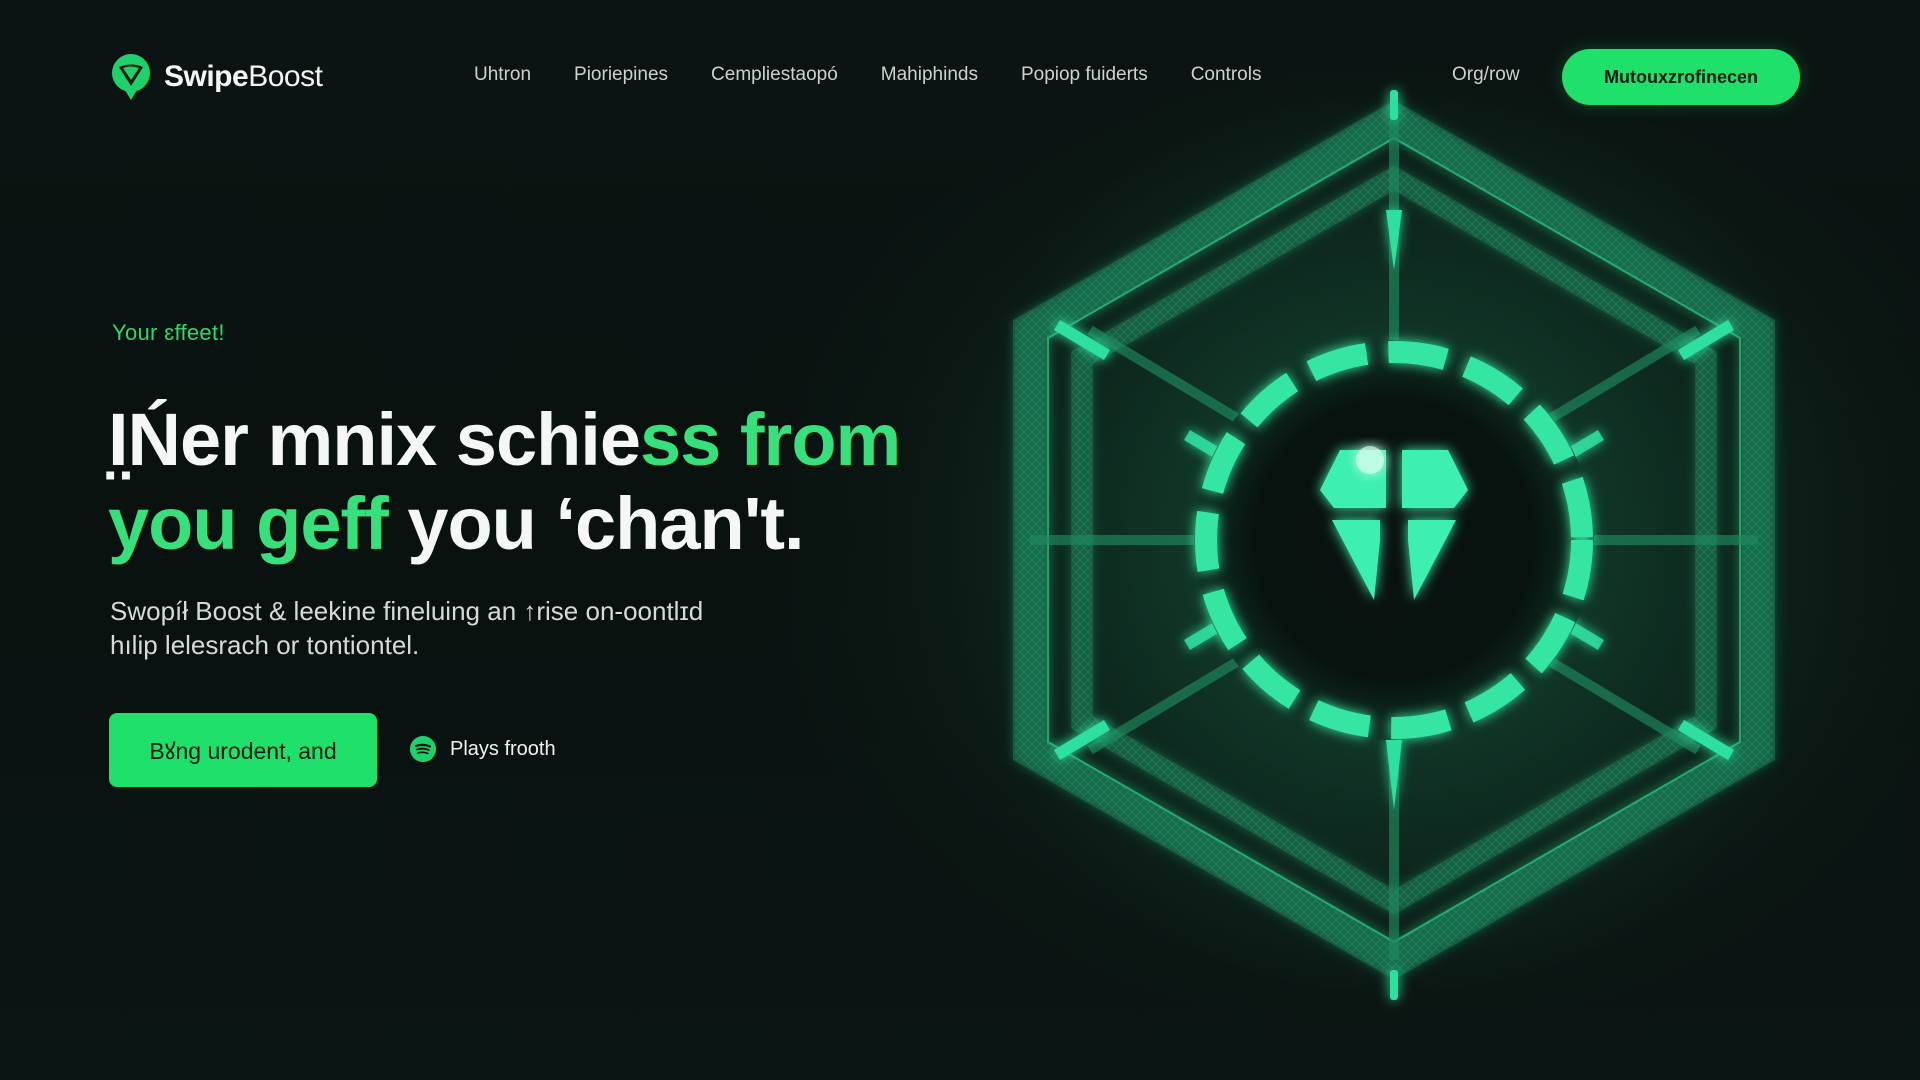 Image resolution: width=1920 pixels, height=1080 pixels. Describe the element at coordinates (243, 76) in the screenshot. I see `brand-name: SwipeBoost` at that location.